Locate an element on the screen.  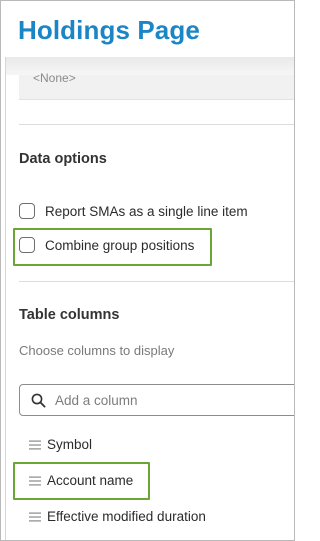
add-column-input is located at coordinates (145, 400).